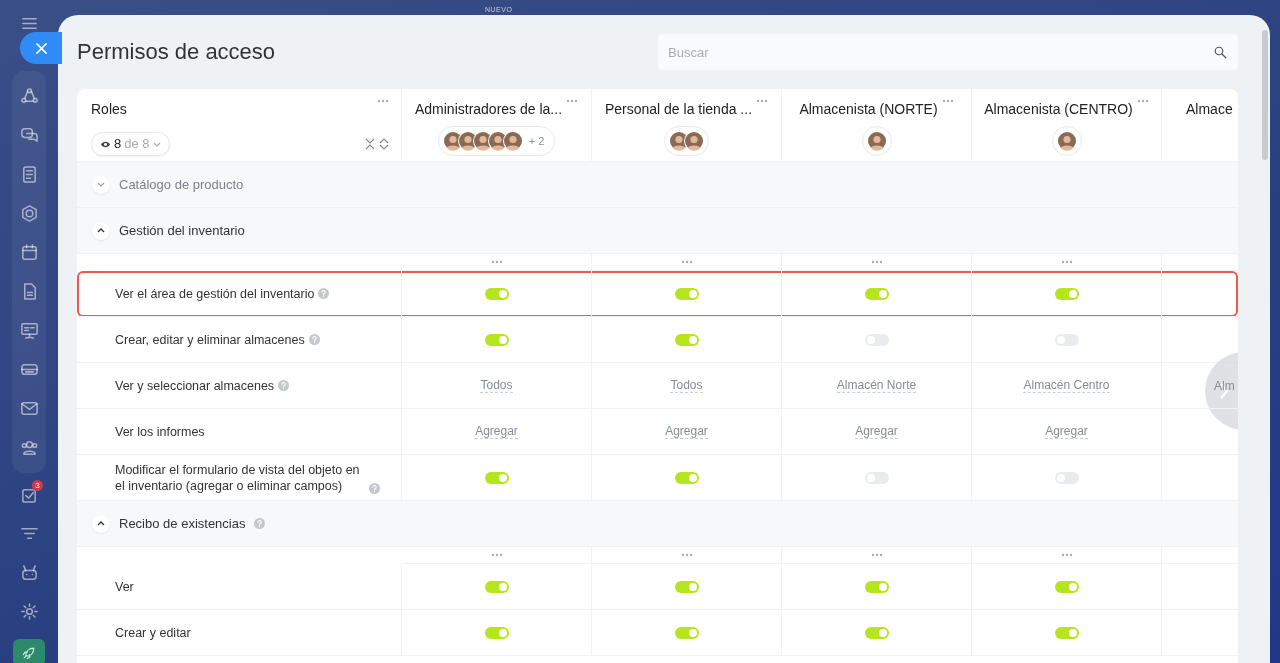 The image size is (1280, 663). I want to click on expand-button, so click(101, 184).